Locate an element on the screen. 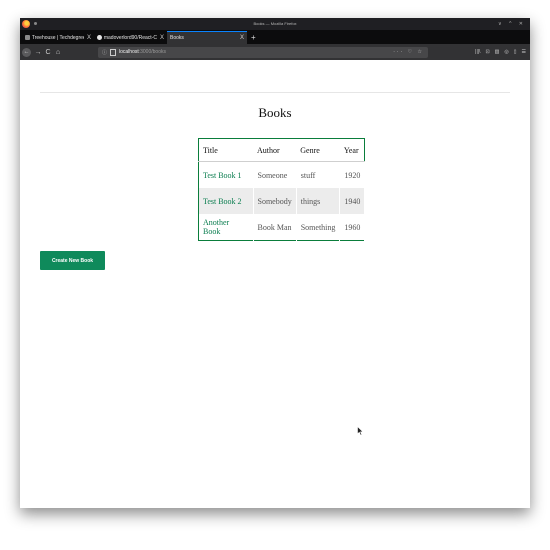 This screenshot has height=550, width=550. toolbar-right: |||\ ⊡ ▥ ◎ ▯ ☰ is located at coordinates (500, 52).